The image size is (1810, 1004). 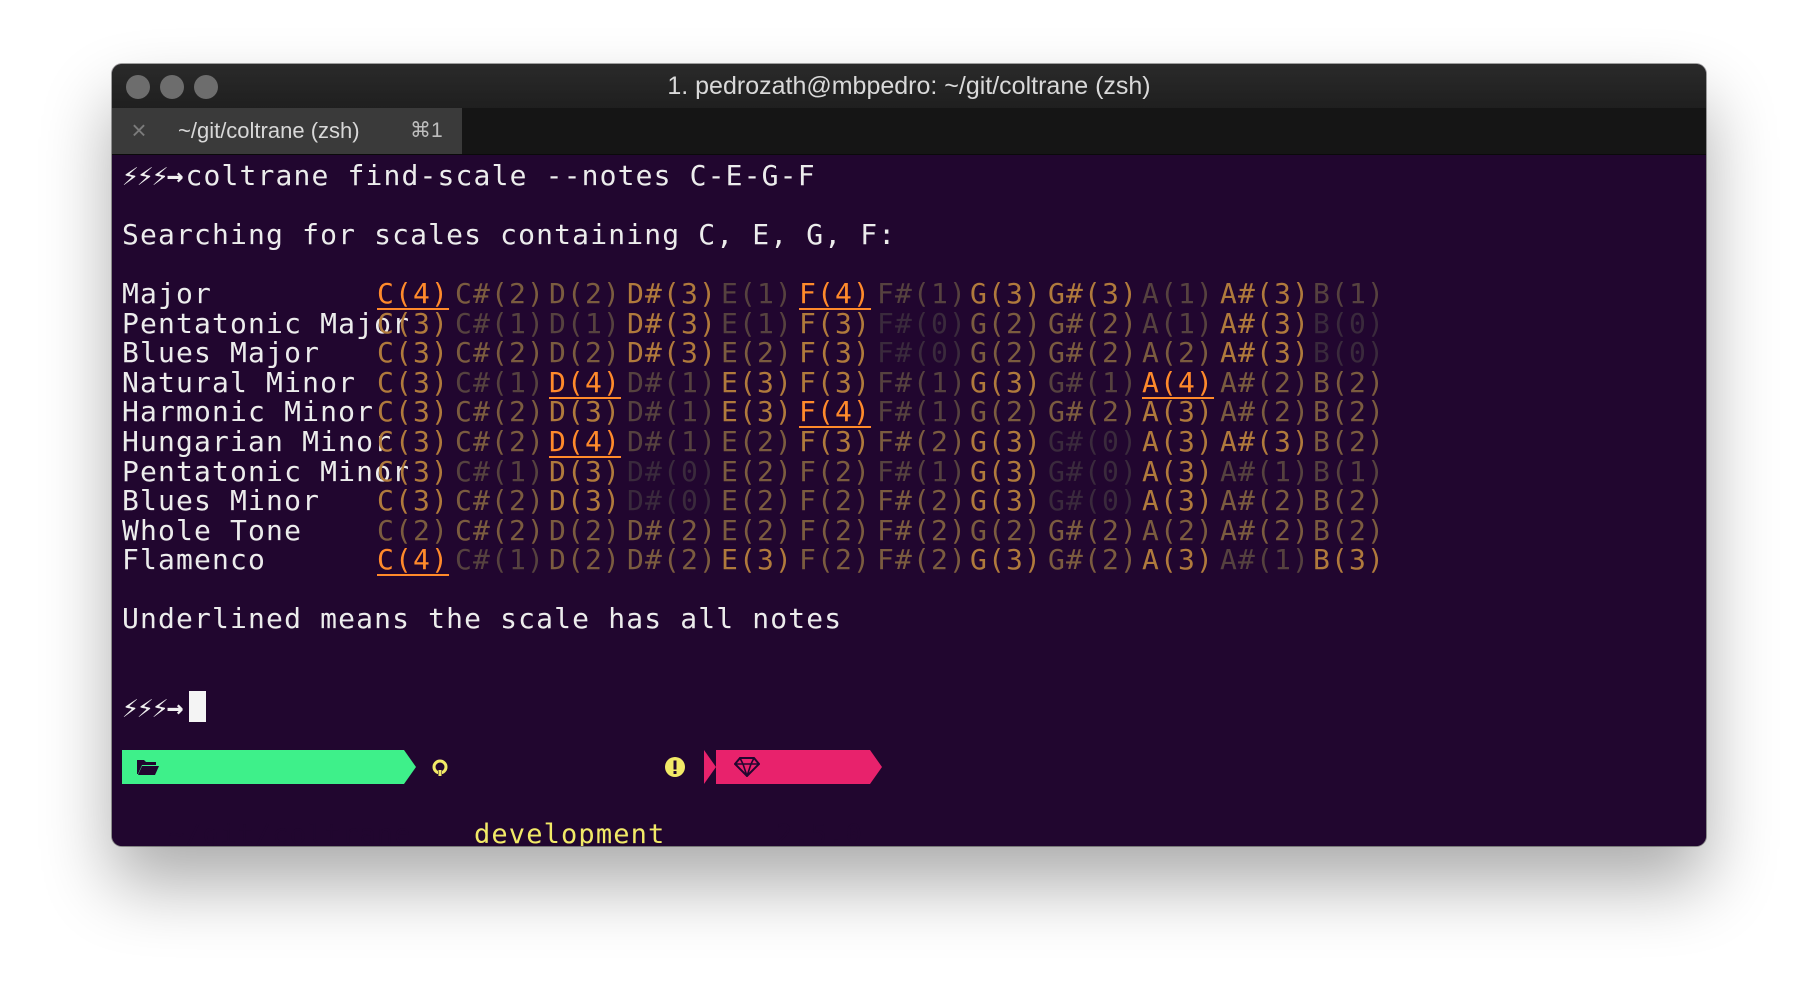 I want to click on folder-icon, so click(x=148, y=767).